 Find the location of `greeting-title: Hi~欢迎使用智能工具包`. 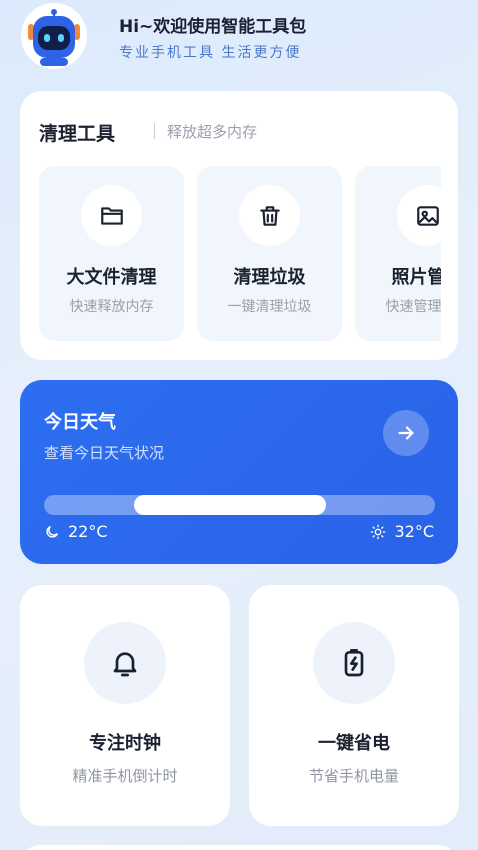

greeting-title: Hi~欢迎使用智能工具包 is located at coordinates (213, 27).